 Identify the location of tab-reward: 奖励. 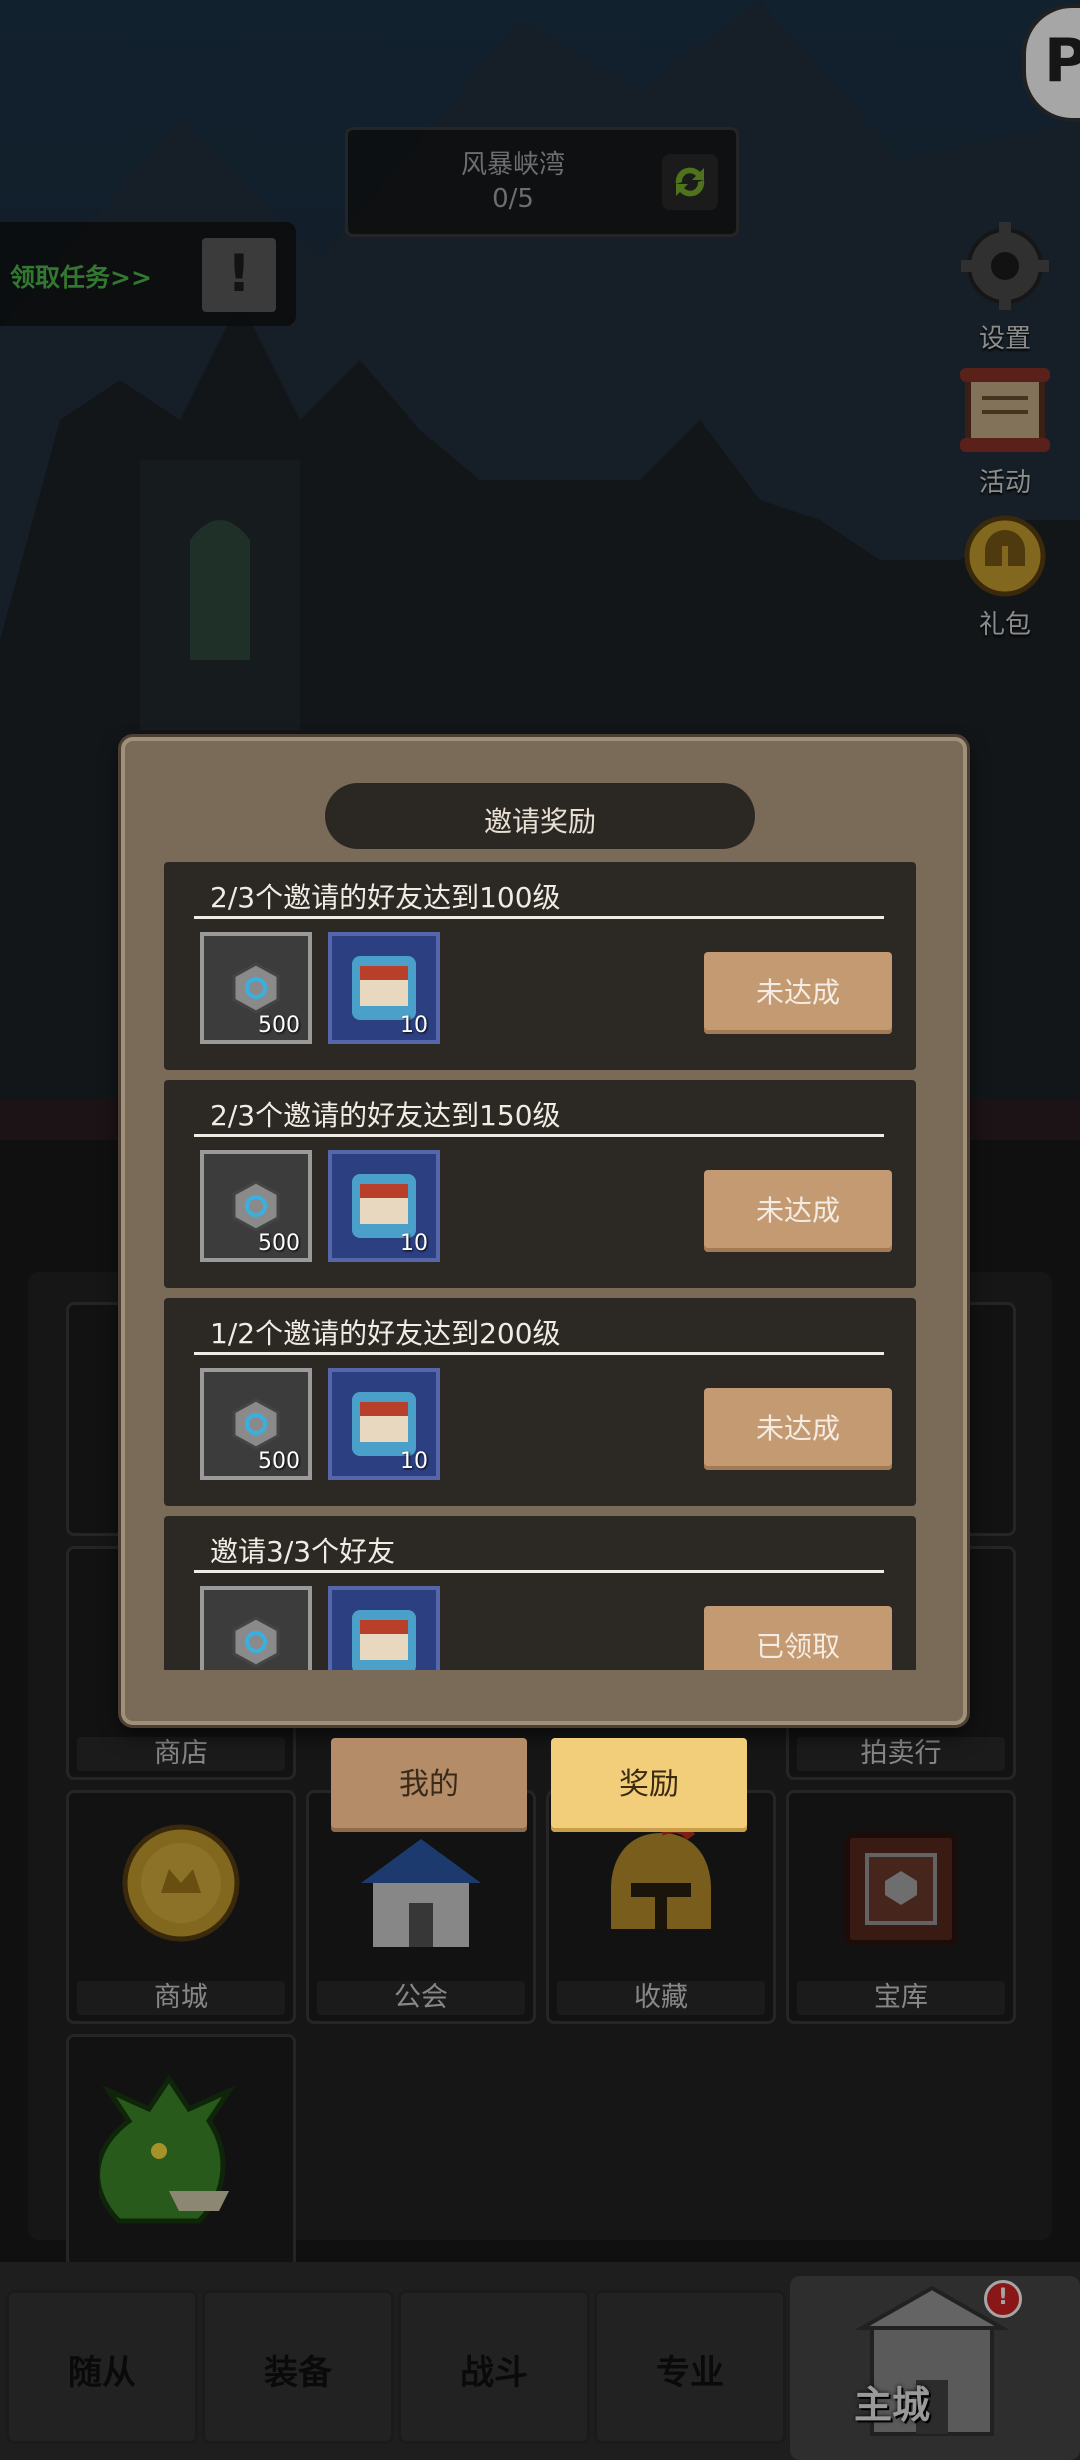
(649, 1785).